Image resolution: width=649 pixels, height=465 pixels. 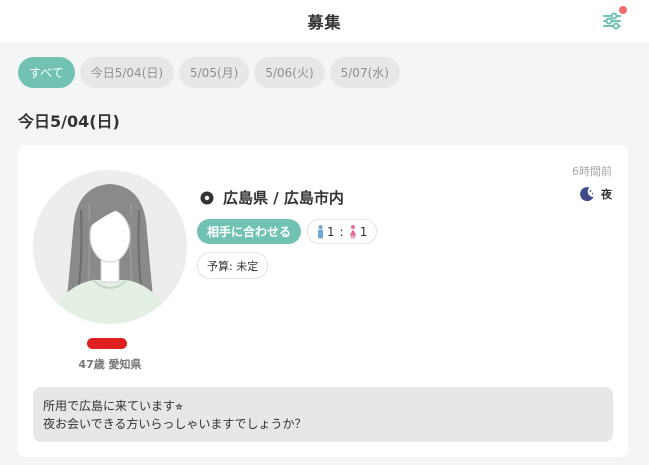 I want to click on date-tabs: すべて 今日5/04(日) 5/05(月) 5/06(火) 5/07(水), so click(x=209, y=72).